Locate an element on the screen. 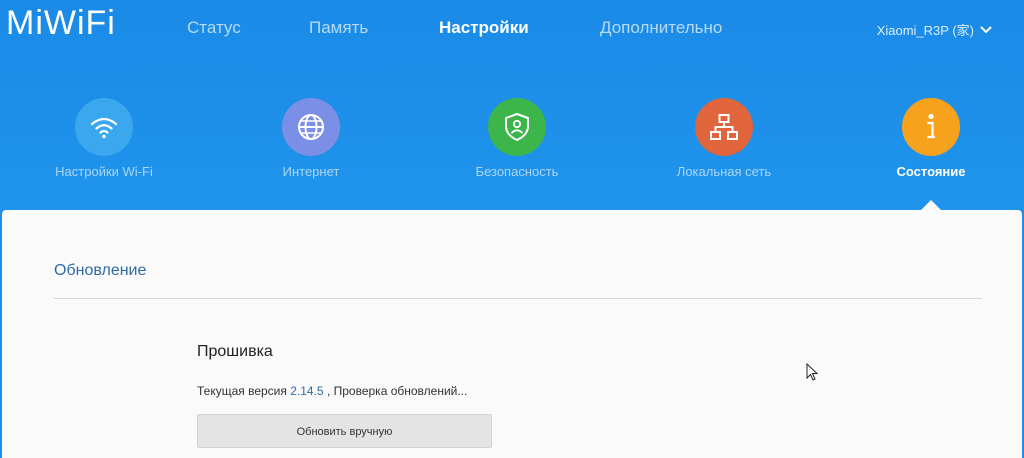 The height and width of the screenshot is (458, 1024). nav-settings: Настройки is located at coordinates (484, 28).